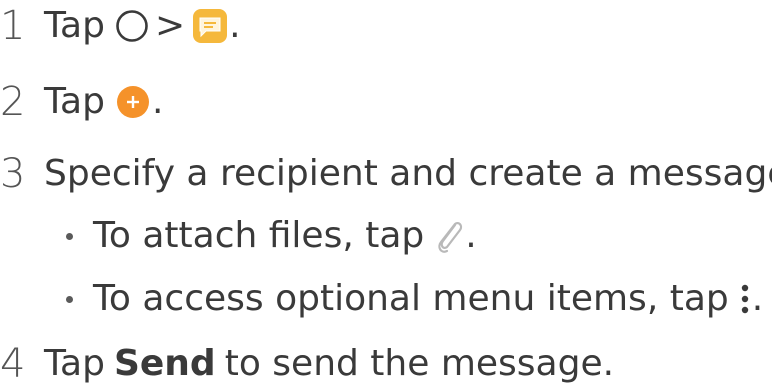 This screenshot has width=772, height=392. I want to click on step-number: 1, so click(13, 26).